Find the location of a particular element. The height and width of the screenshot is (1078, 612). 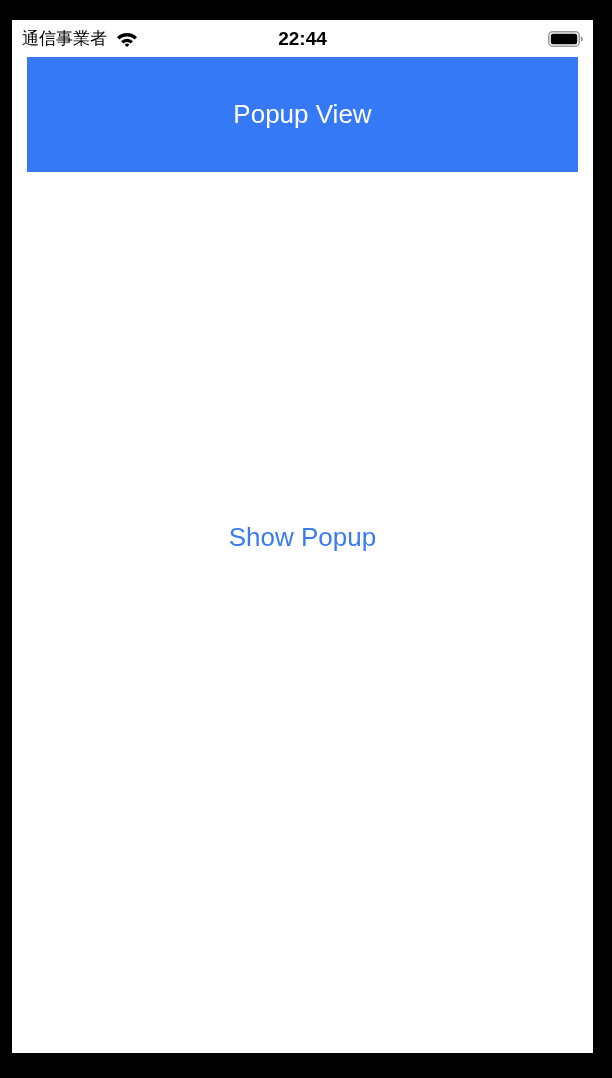

banner-title: Popup View is located at coordinates (302, 114).